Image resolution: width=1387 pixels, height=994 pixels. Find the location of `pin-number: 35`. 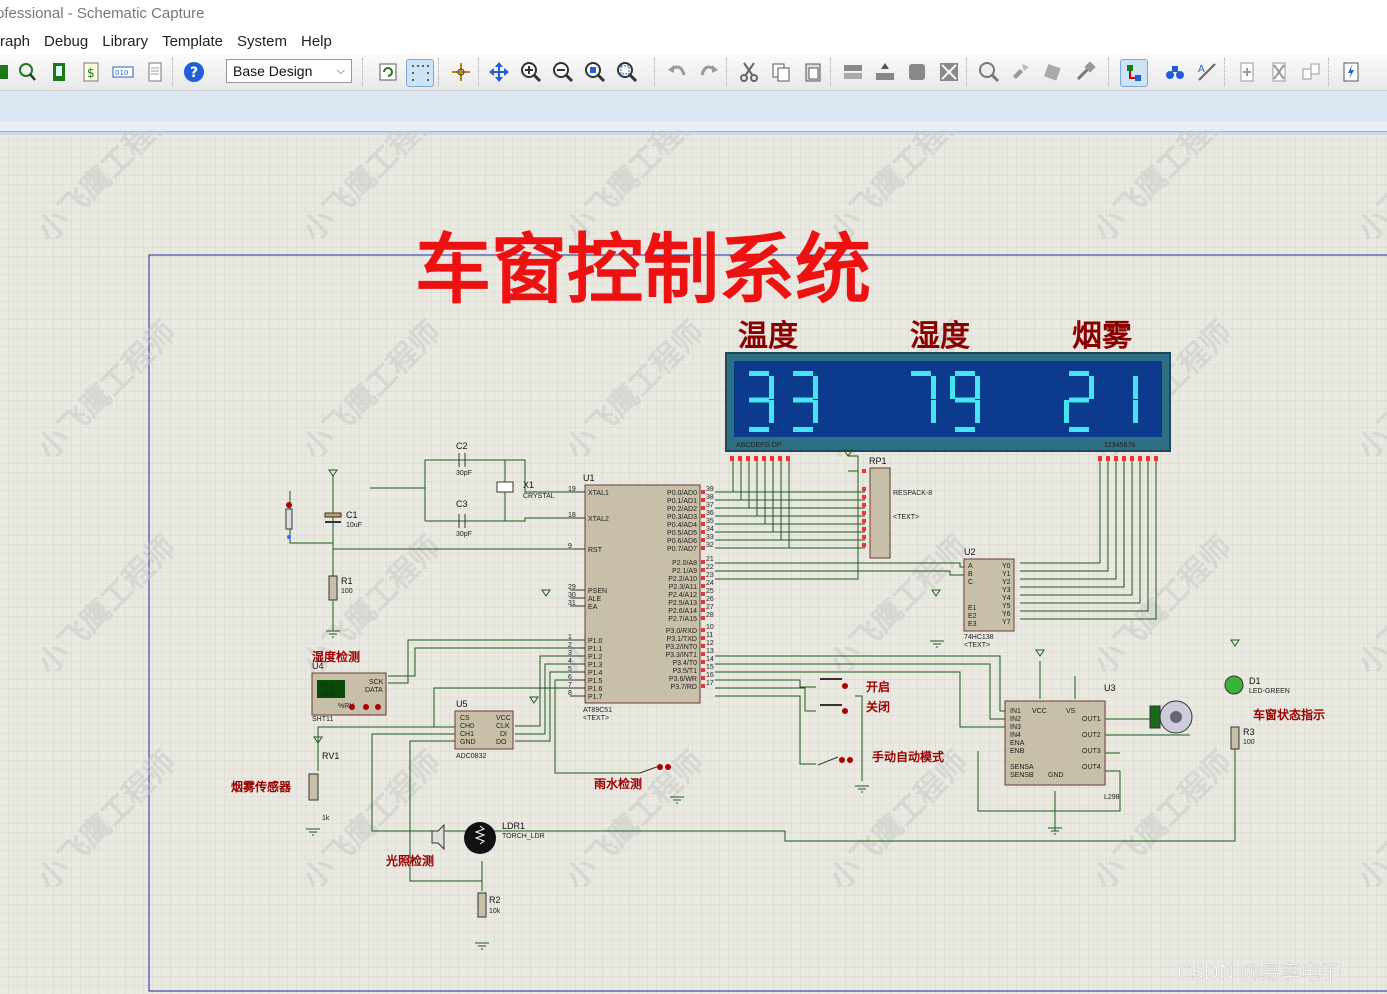

pin-number: 35 is located at coordinates (710, 521).